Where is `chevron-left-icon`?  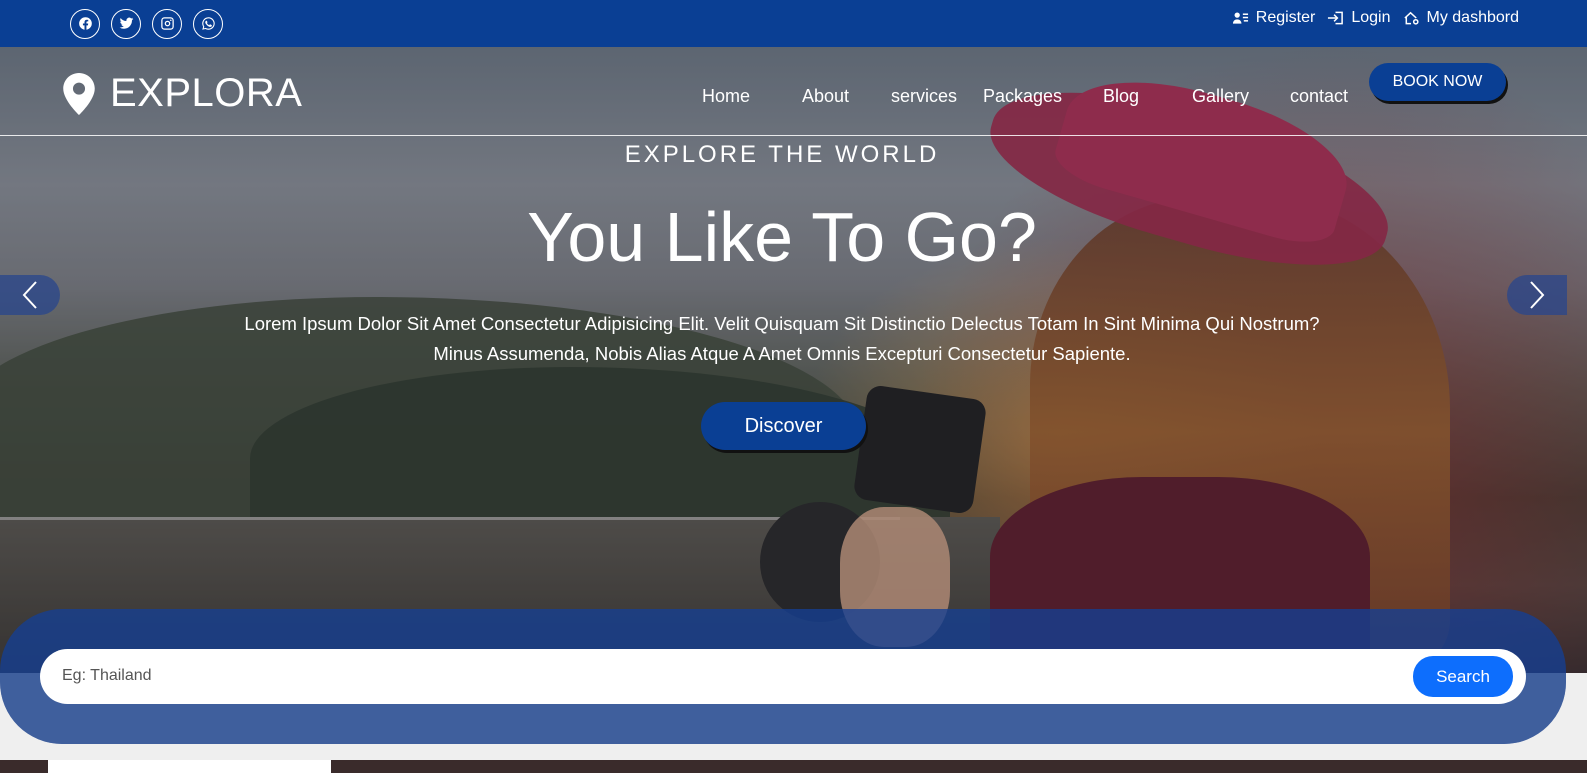 chevron-left-icon is located at coordinates (29, 295).